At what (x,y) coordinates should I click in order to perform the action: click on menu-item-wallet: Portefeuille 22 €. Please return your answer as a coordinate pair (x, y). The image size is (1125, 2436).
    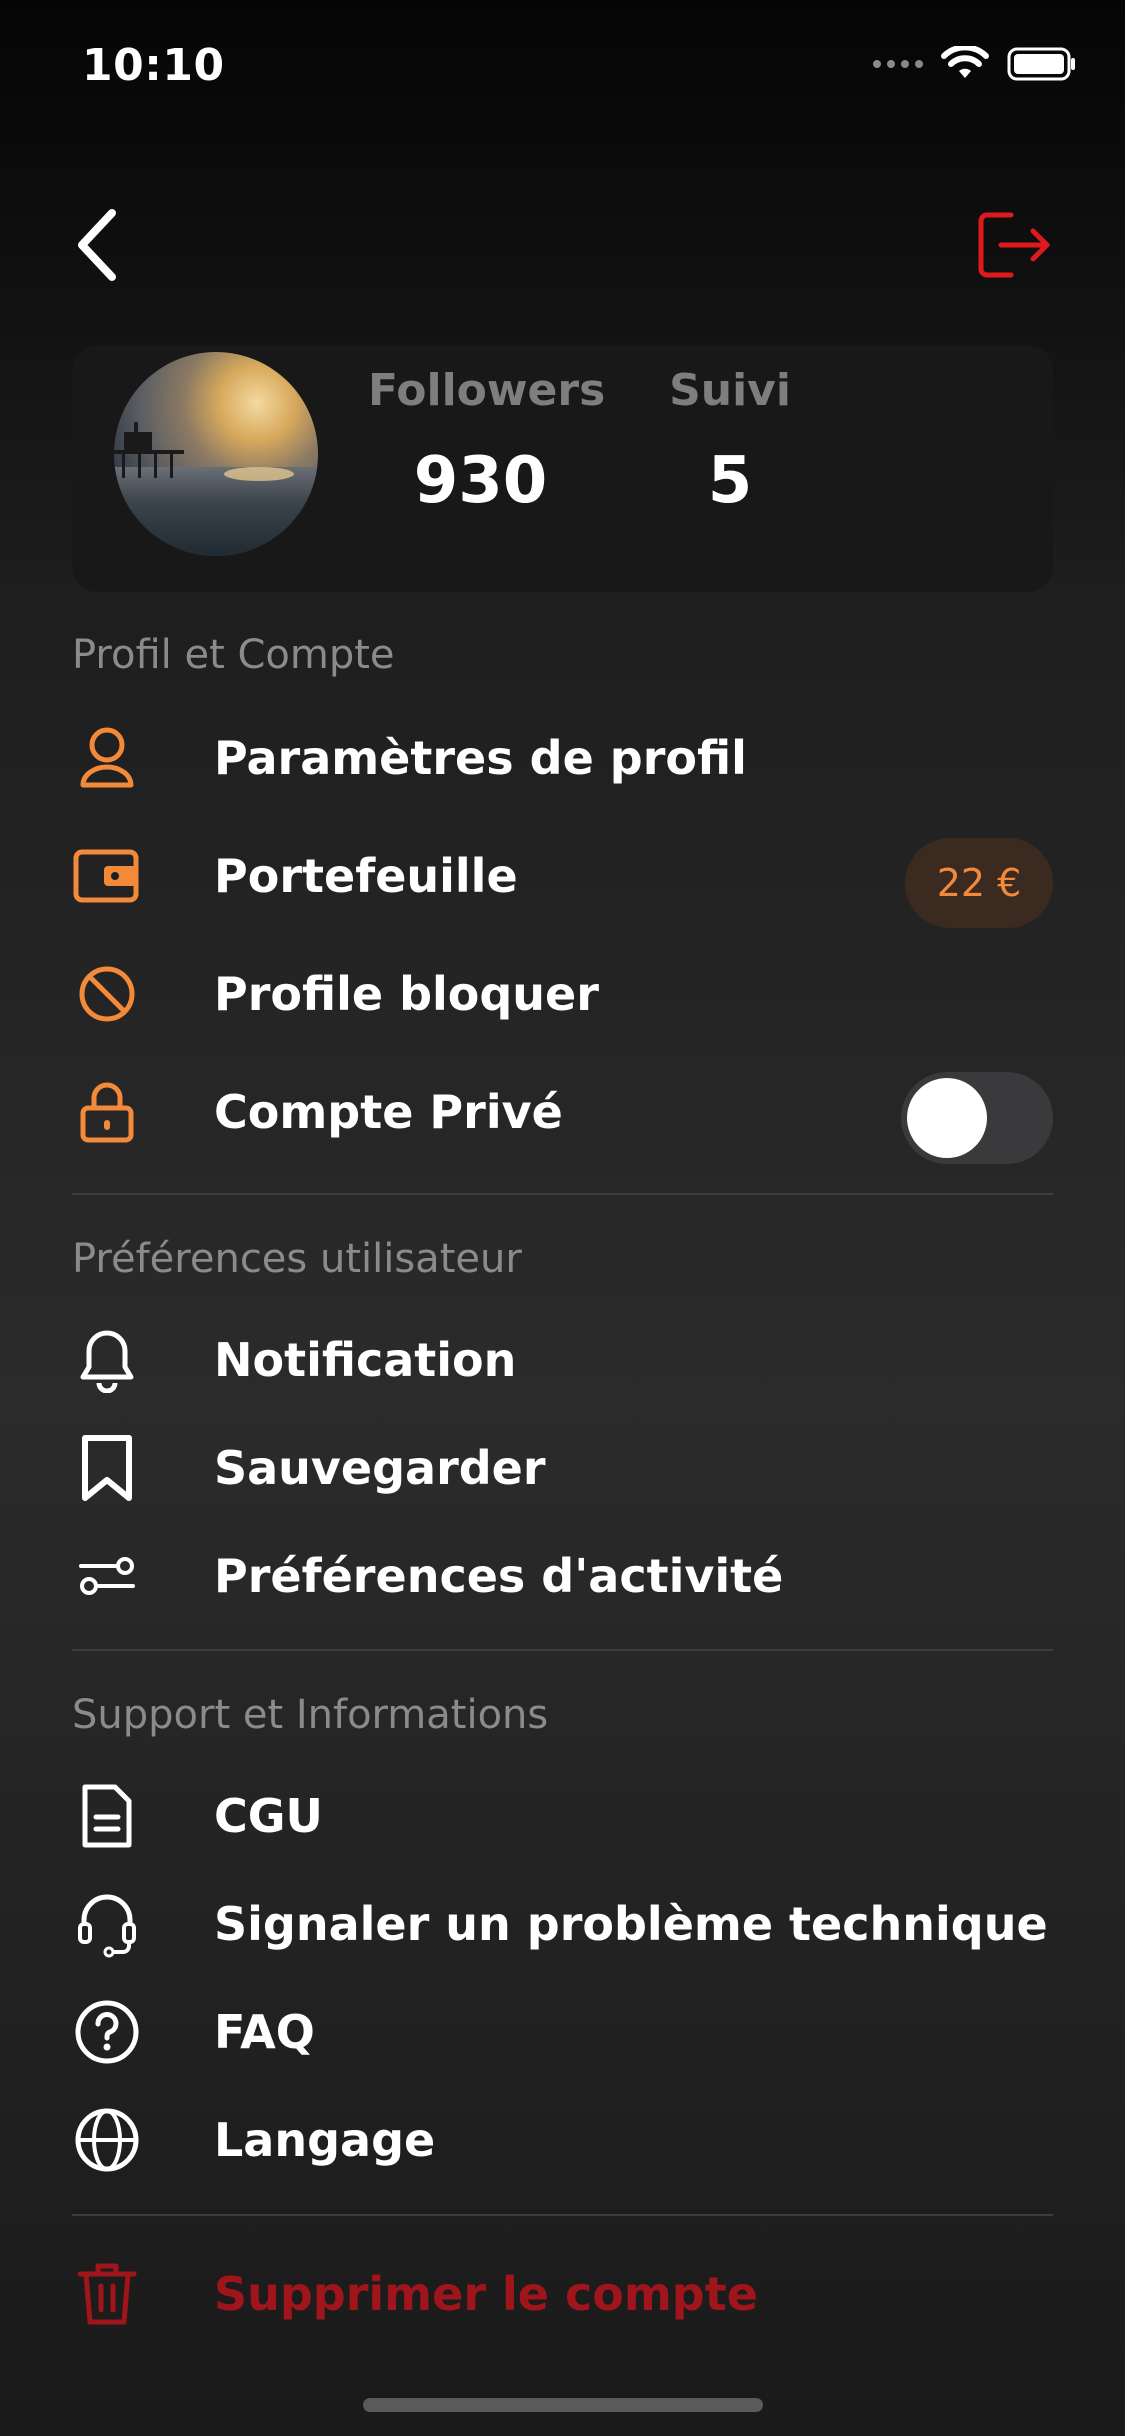
    Looking at the image, I should click on (562, 877).